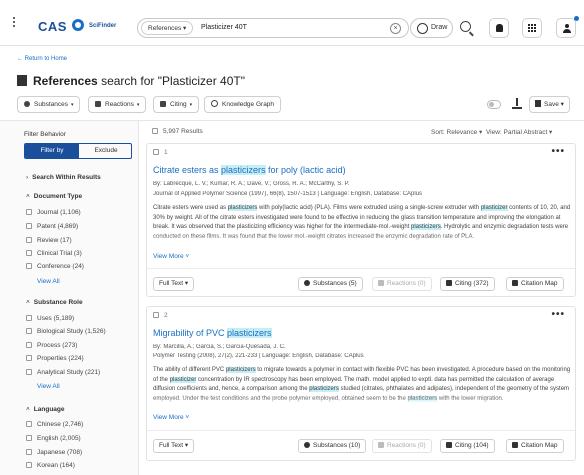  I want to click on account-button, so click(566, 28).